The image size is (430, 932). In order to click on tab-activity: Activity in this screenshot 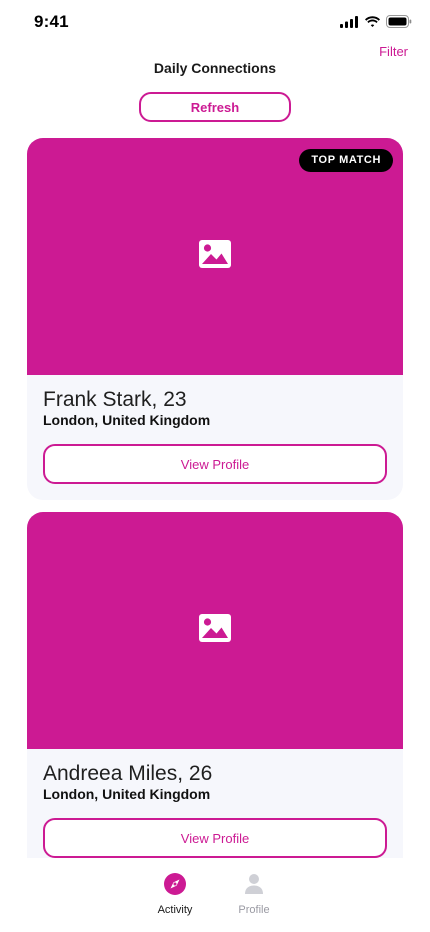, I will do `click(175, 894)`.